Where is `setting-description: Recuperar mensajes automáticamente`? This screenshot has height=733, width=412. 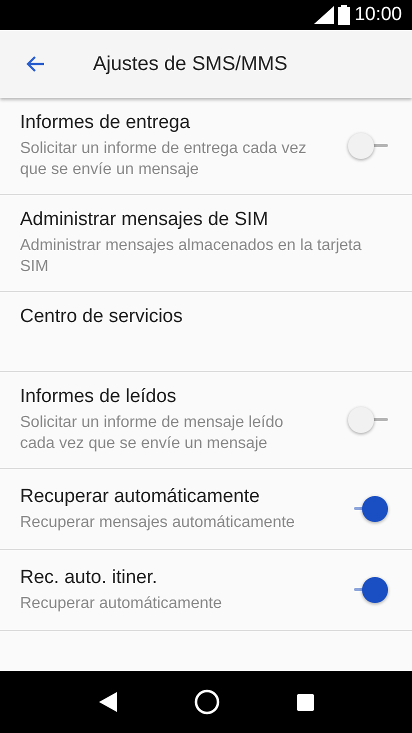 setting-description: Recuperar mensajes automáticamente is located at coordinates (158, 522).